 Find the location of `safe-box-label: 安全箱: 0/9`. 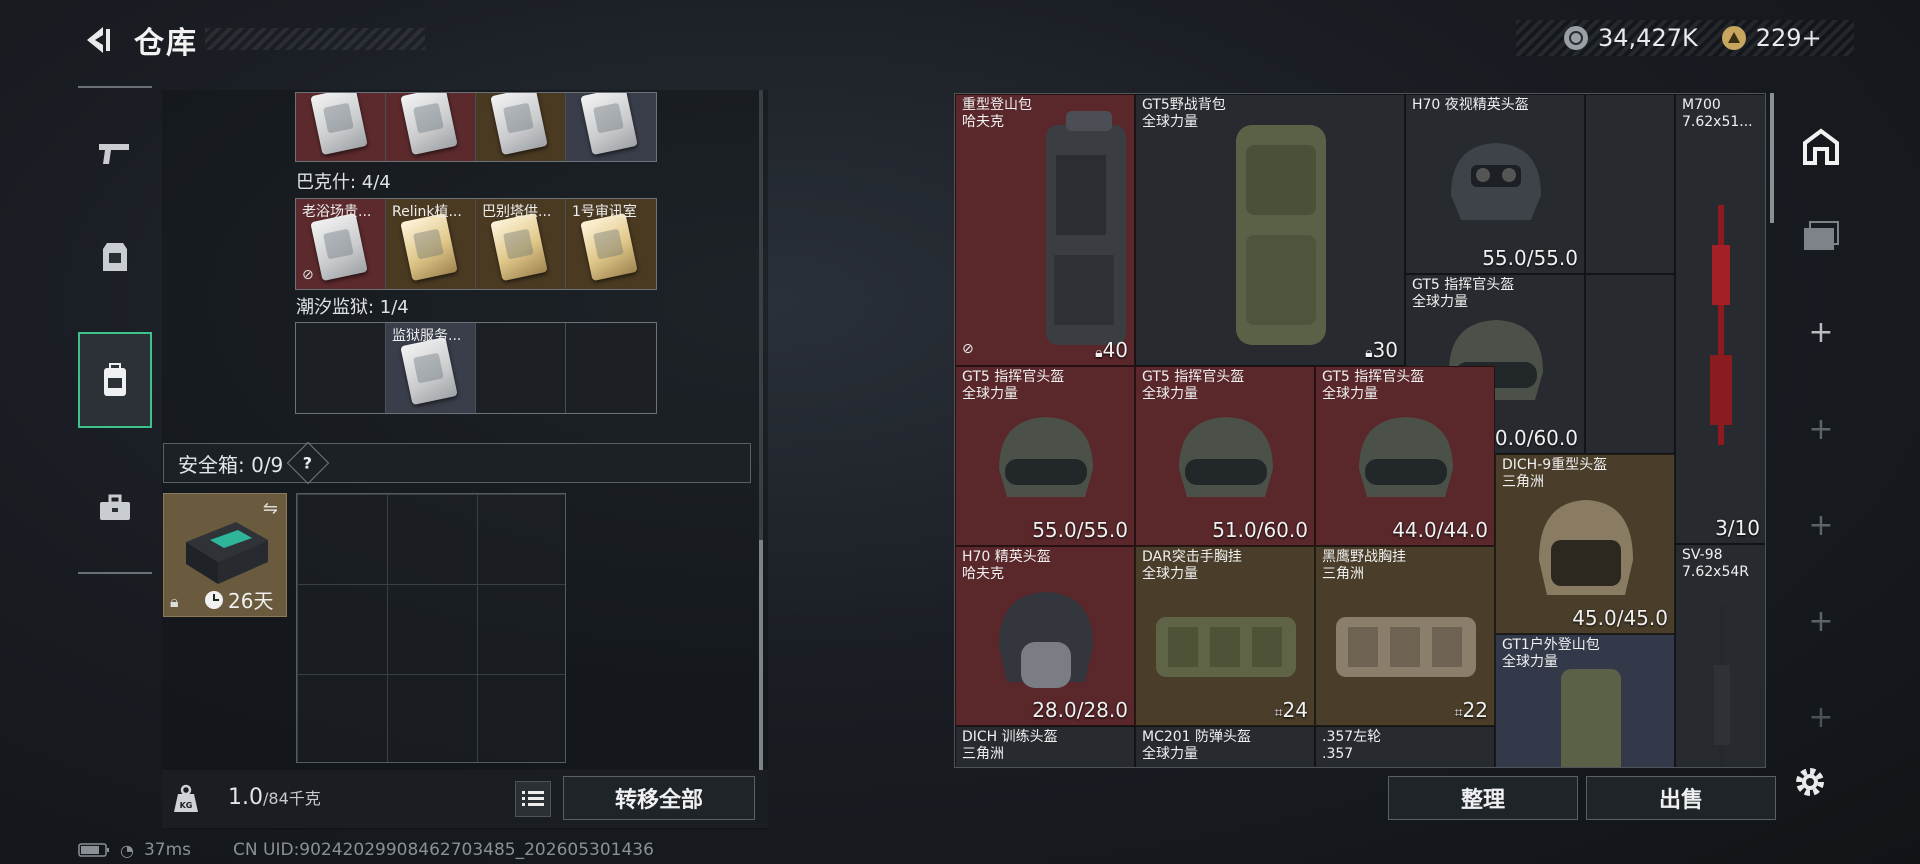

safe-box-label: 安全箱: 0/9 is located at coordinates (231, 464).